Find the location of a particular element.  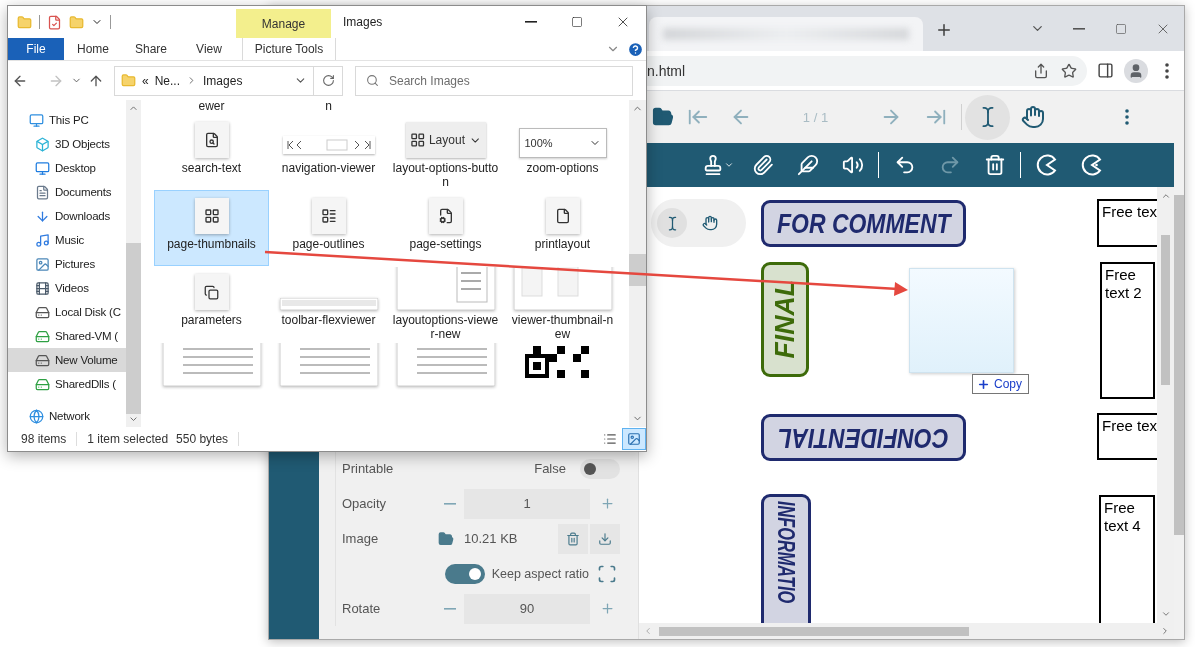

file-menu-button: File is located at coordinates (36, 49).